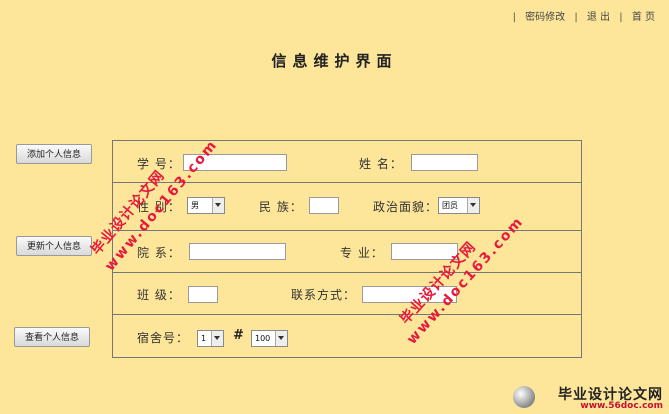 This screenshot has width=669, height=414. What do you see at coordinates (585, 398) in the screenshot?
I see `site-logo: 毕业设计论文网 www.56doc.com` at bounding box center [585, 398].